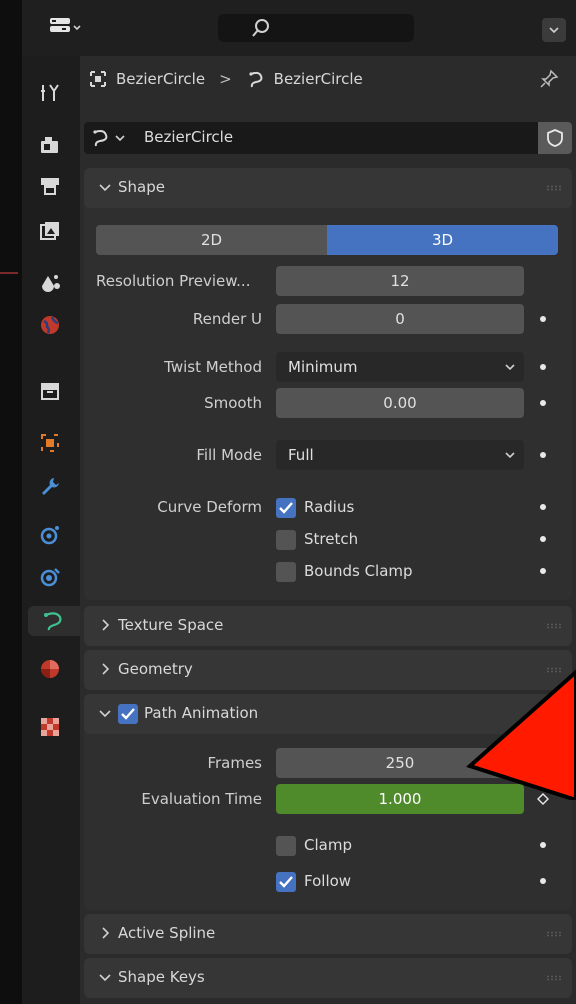 The height and width of the screenshot is (1004, 576). What do you see at coordinates (400, 403) in the screenshot?
I see `smooth-field: 0.00` at bounding box center [400, 403].